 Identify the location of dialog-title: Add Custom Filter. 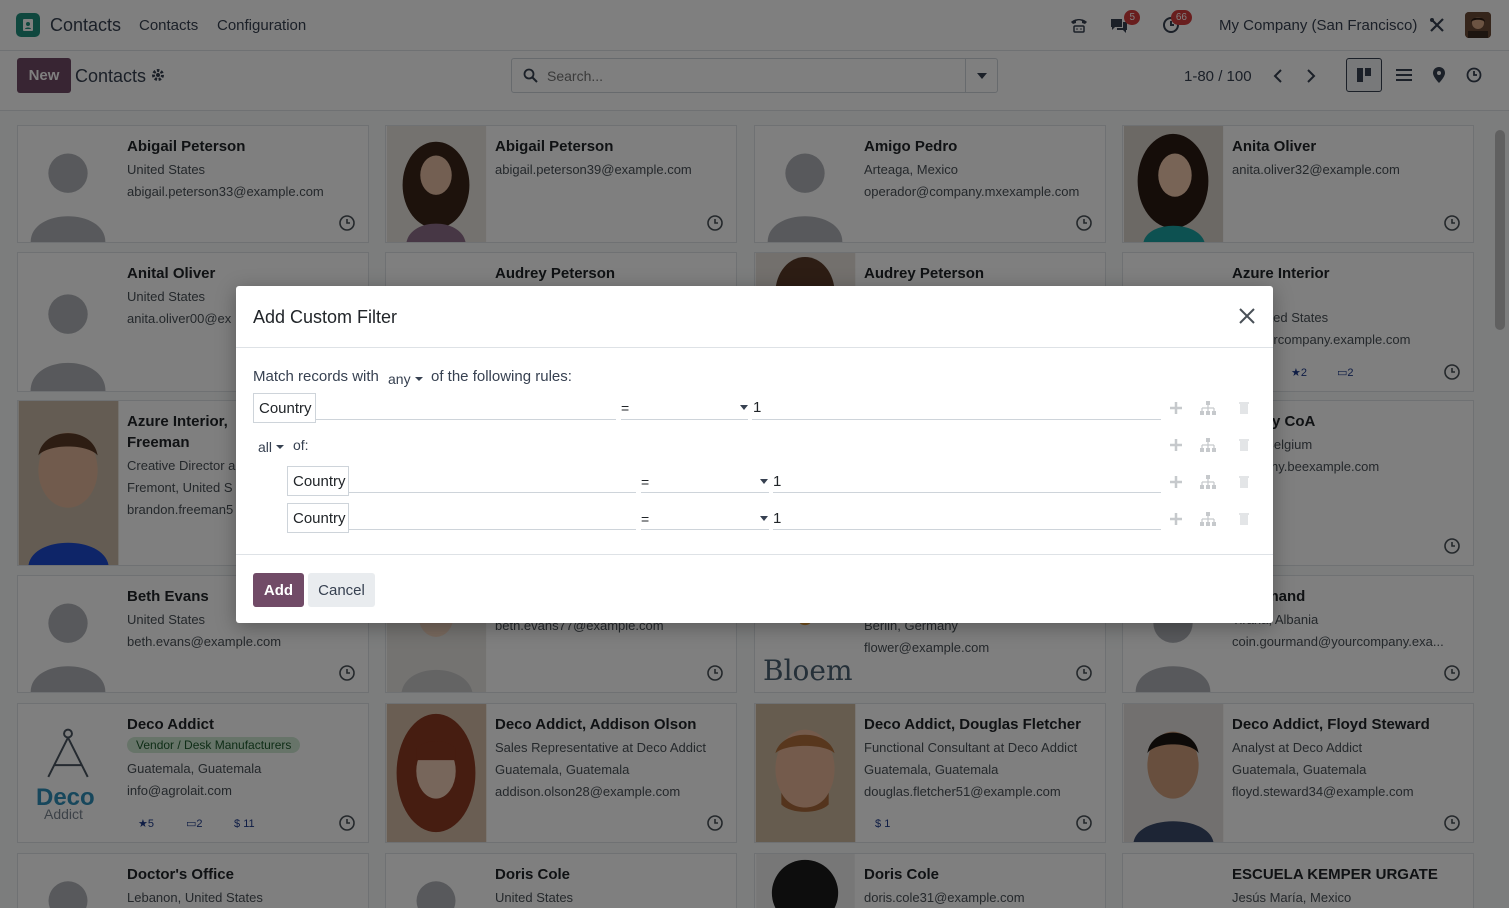
(325, 317).